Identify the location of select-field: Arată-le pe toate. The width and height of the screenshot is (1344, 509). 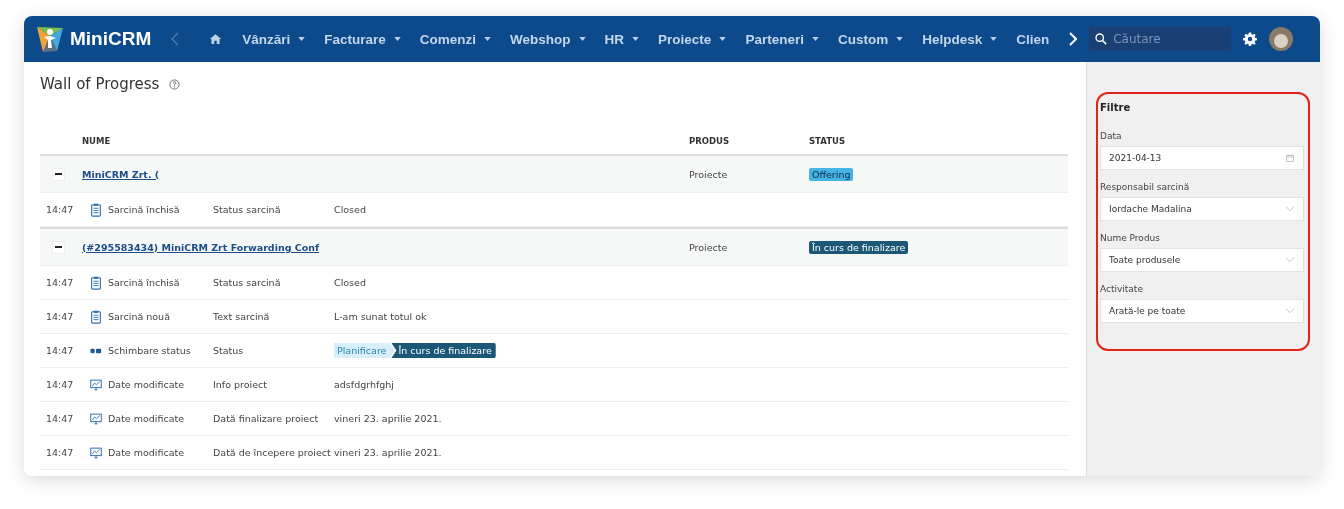
(1202, 311).